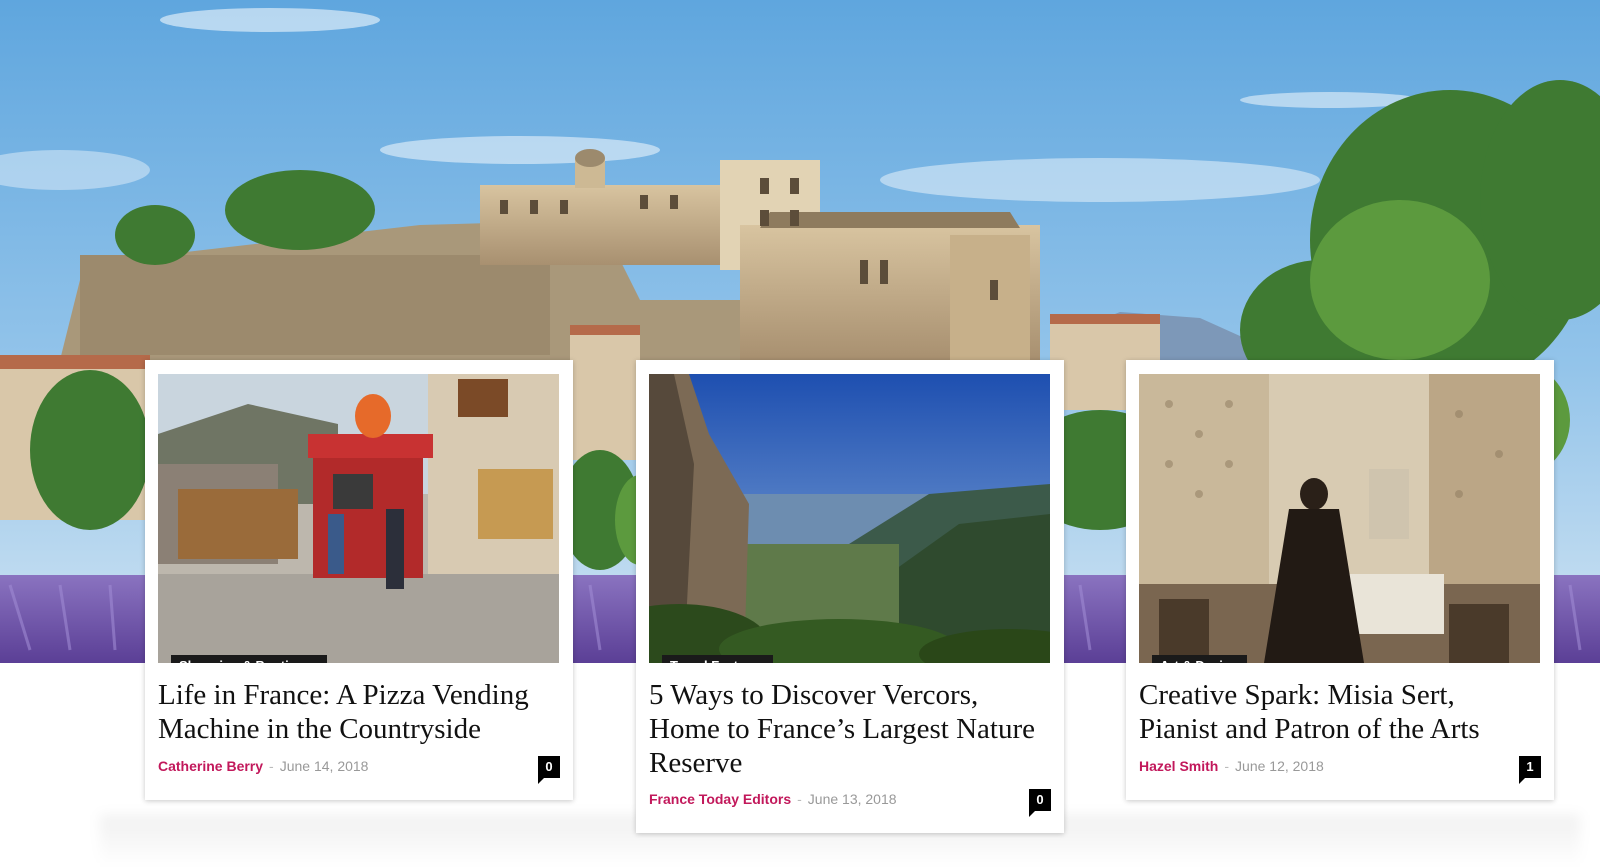 This screenshot has height=867, width=1600. I want to click on category-badge: Travel Features, so click(718, 659).